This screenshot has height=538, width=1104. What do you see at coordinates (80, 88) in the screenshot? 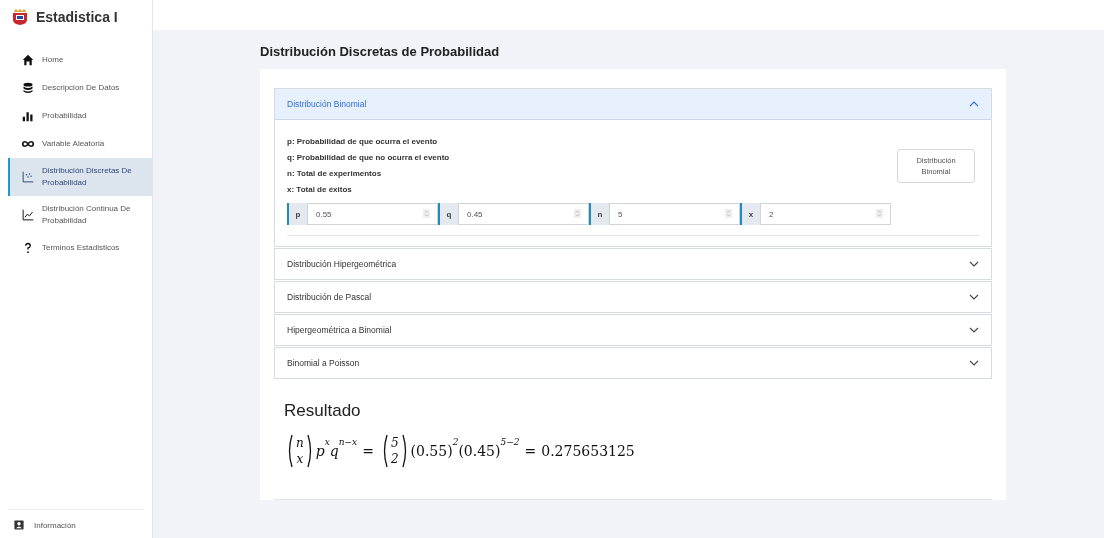
I see `sidebar-item: Descripcion De Datos` at bounding box center [80, 88].